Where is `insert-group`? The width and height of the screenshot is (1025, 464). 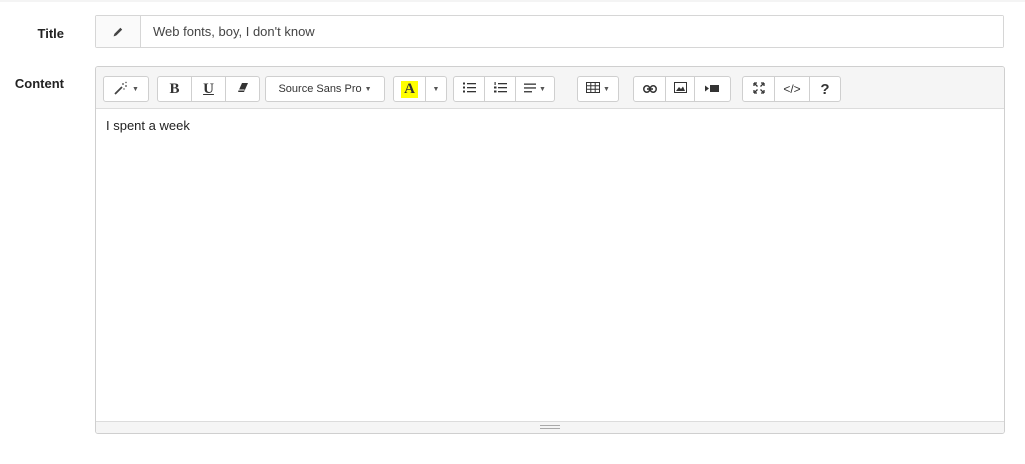 insert-group is located at coordinates (682, 89).